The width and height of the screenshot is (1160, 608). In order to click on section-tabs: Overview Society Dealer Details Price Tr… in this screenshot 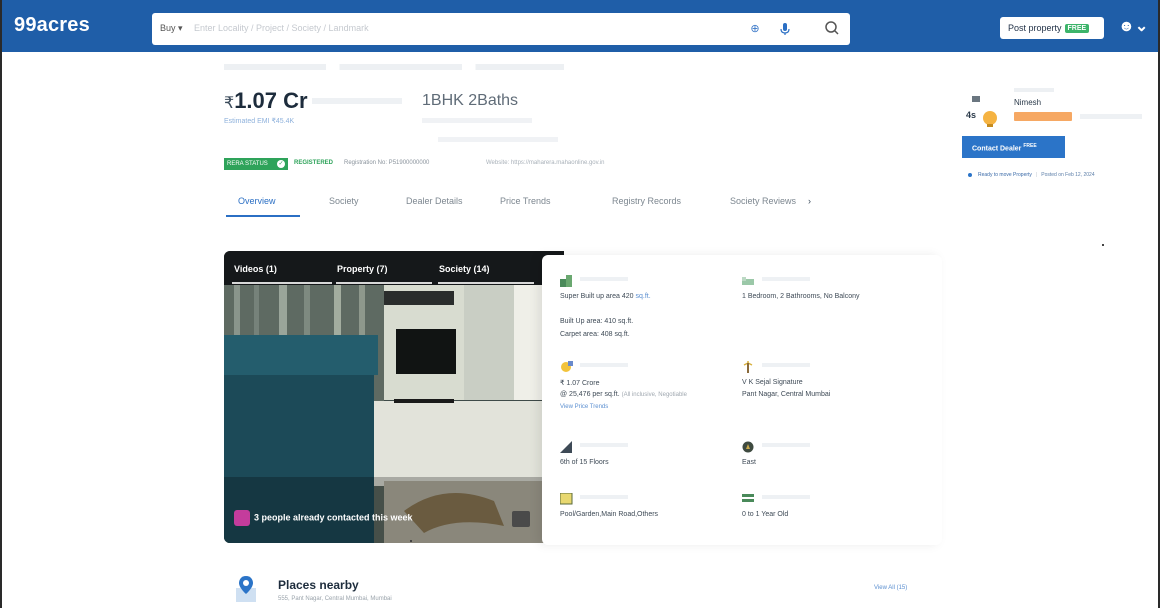, I will do `click(524, 203)`.